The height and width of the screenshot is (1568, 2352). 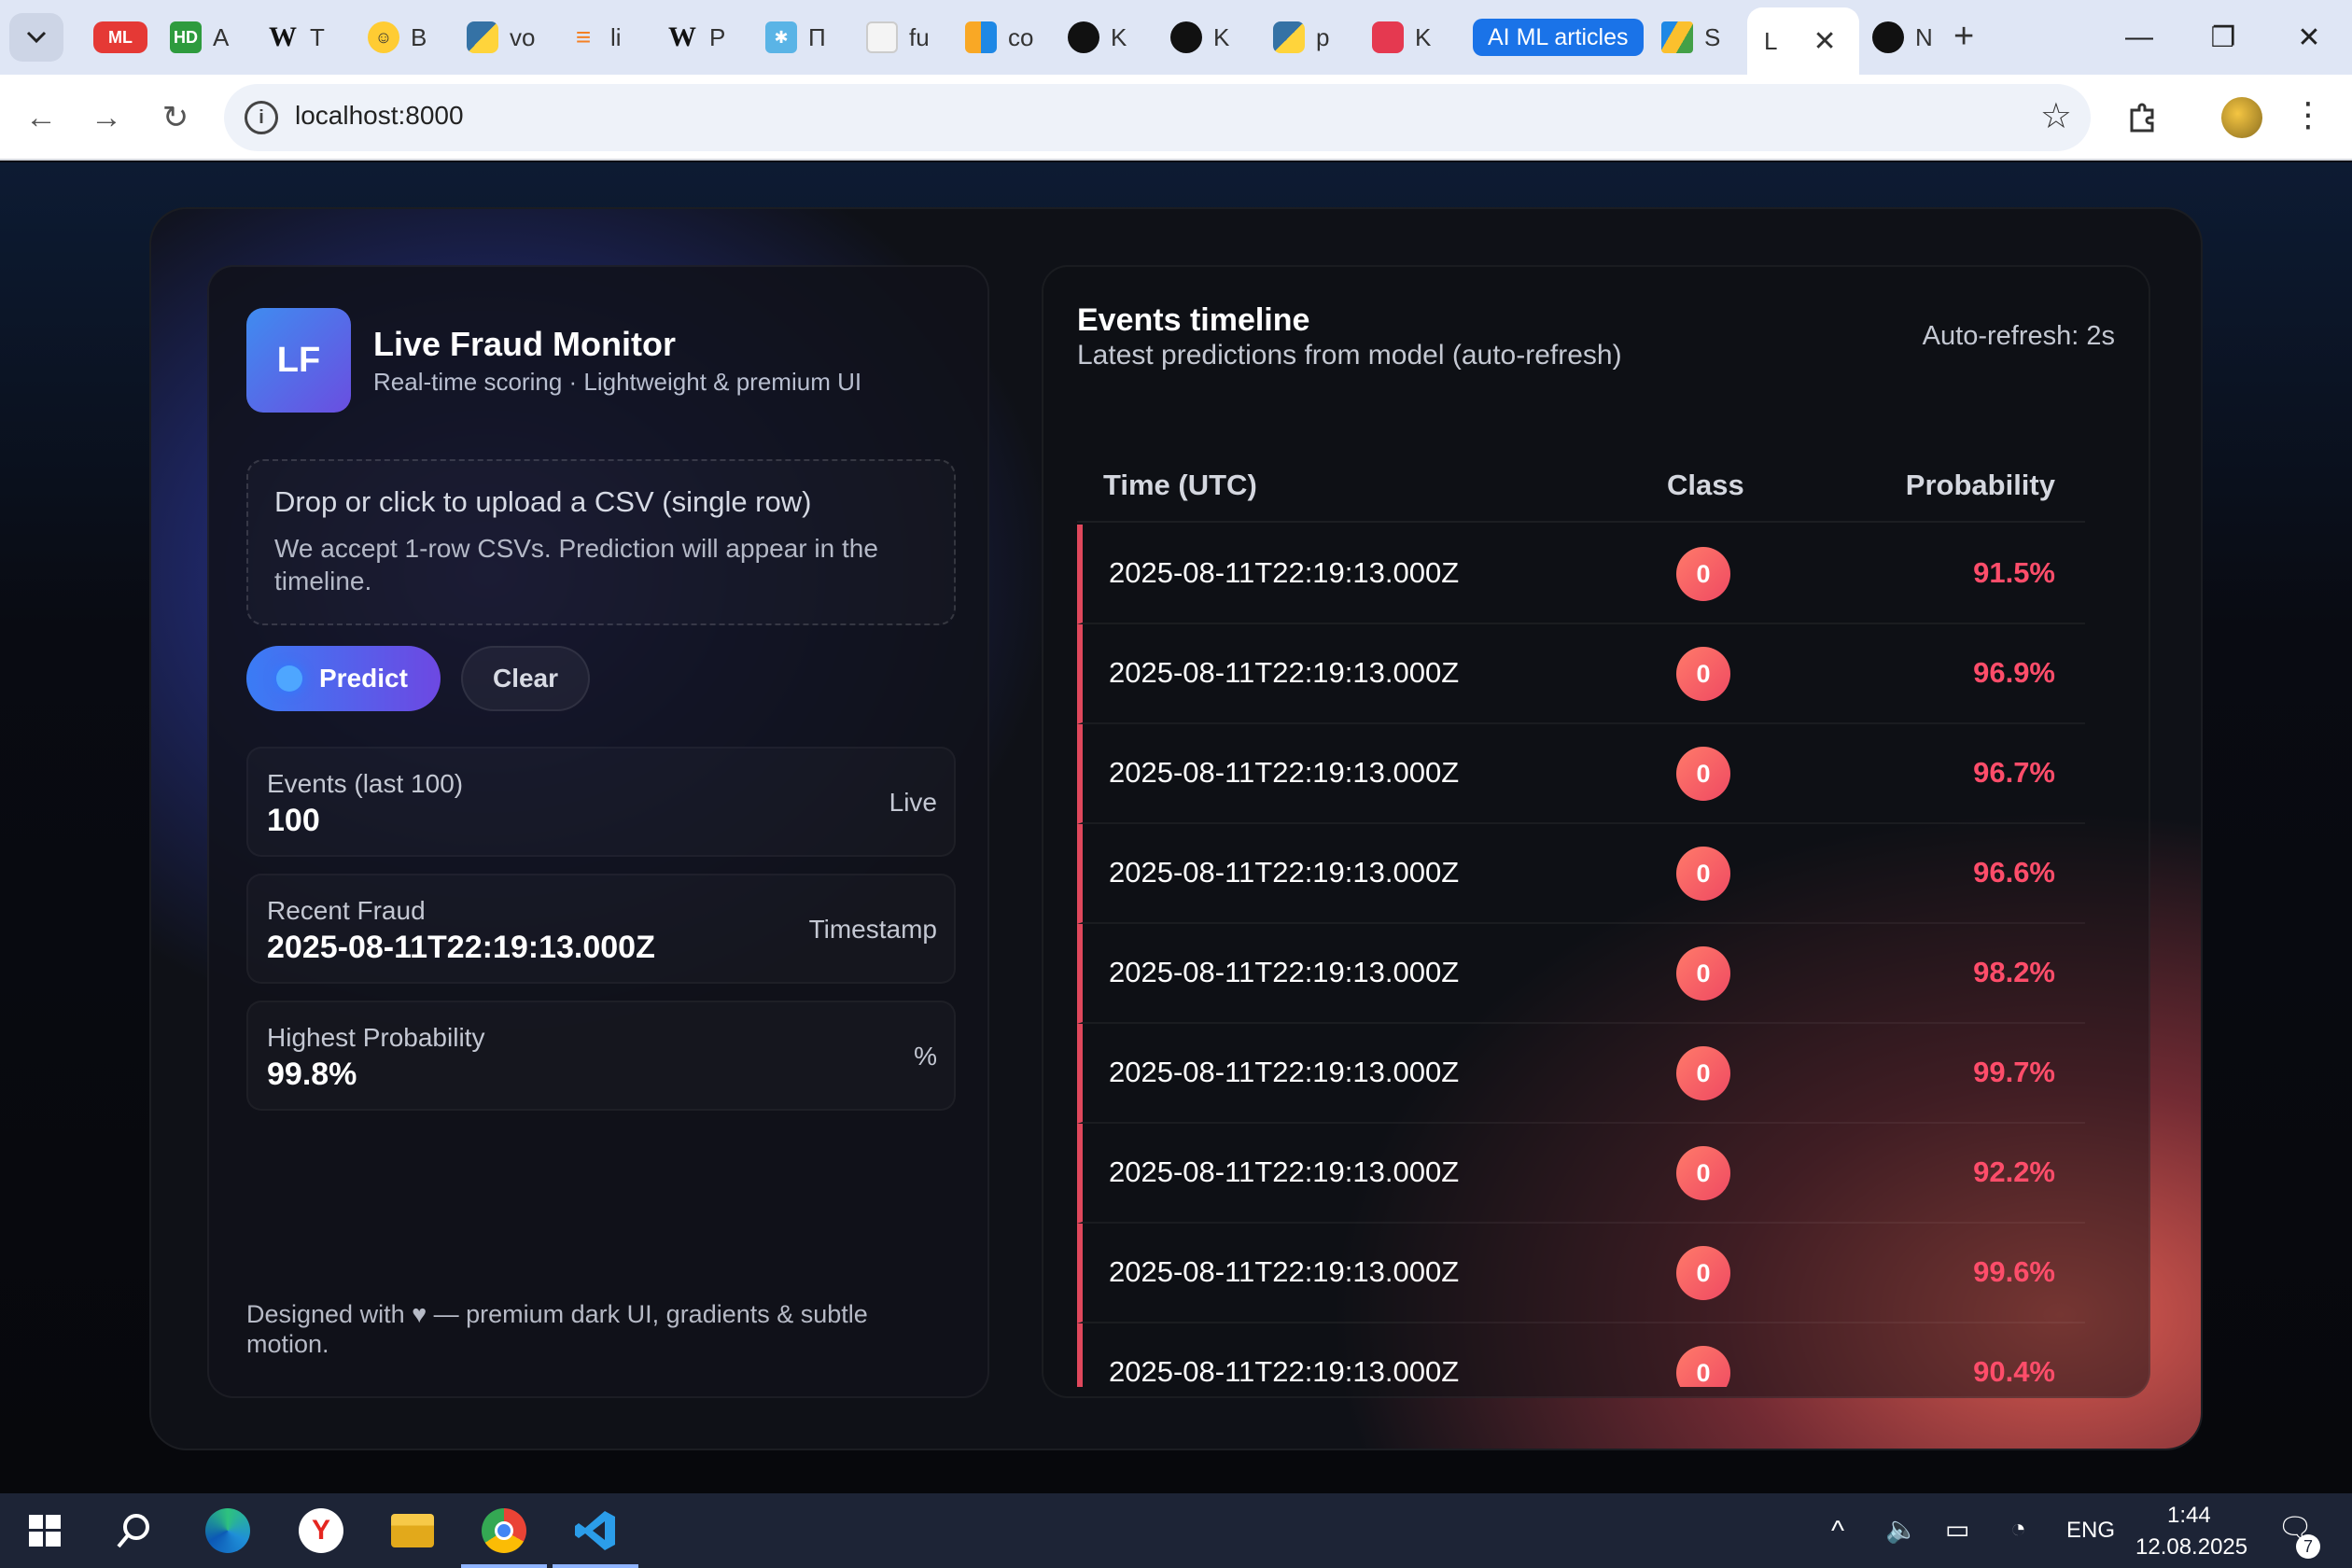 I want to click on stat-events: Events (last 100) 100 Live, so click(x=601, y=802).